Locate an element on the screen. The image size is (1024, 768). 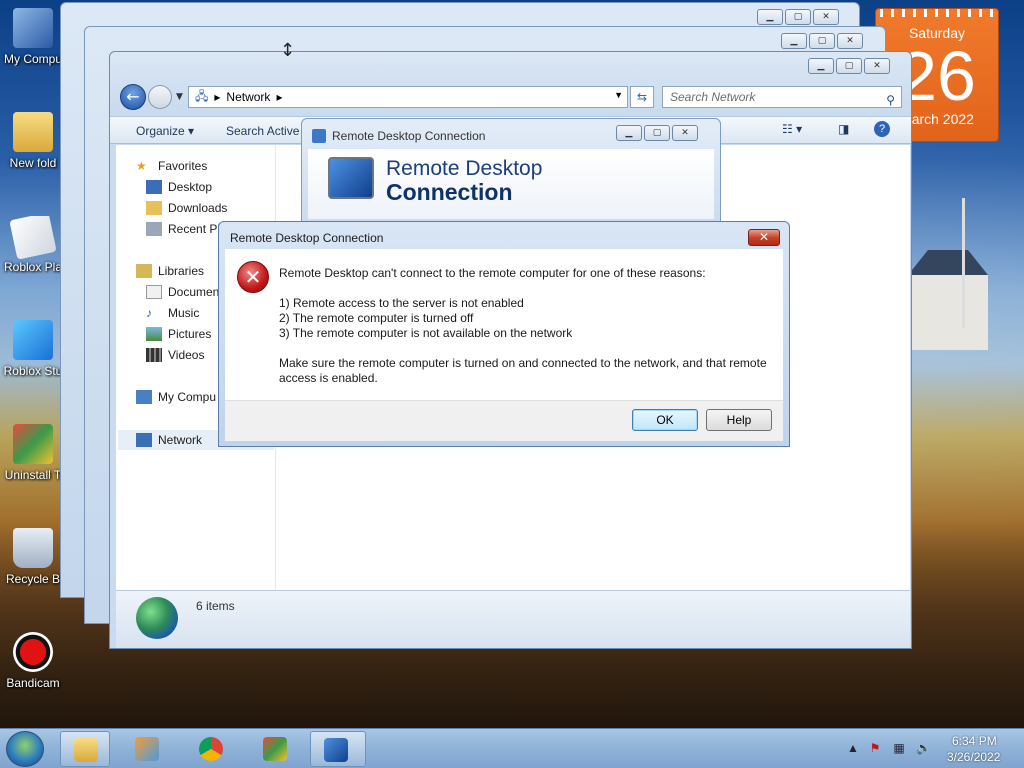
taskbar-remote-desktop is located at coordinates (338, 749).